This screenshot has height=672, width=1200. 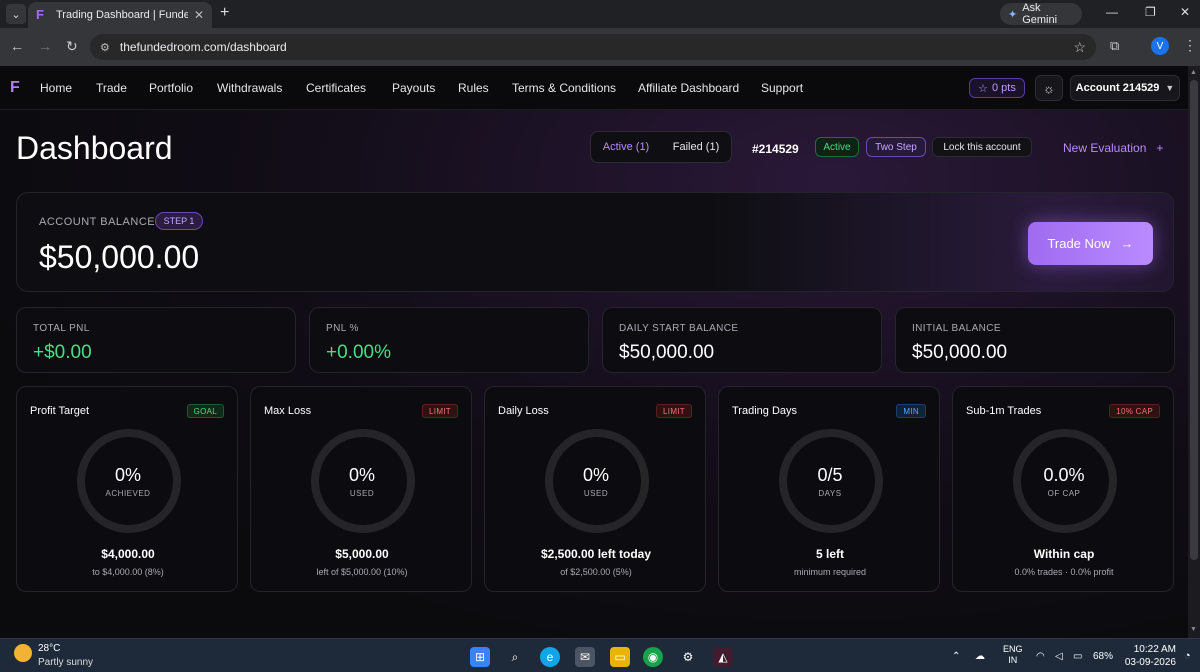 I want to click on edge-browser-icon: e, so click(x=550, y=657).